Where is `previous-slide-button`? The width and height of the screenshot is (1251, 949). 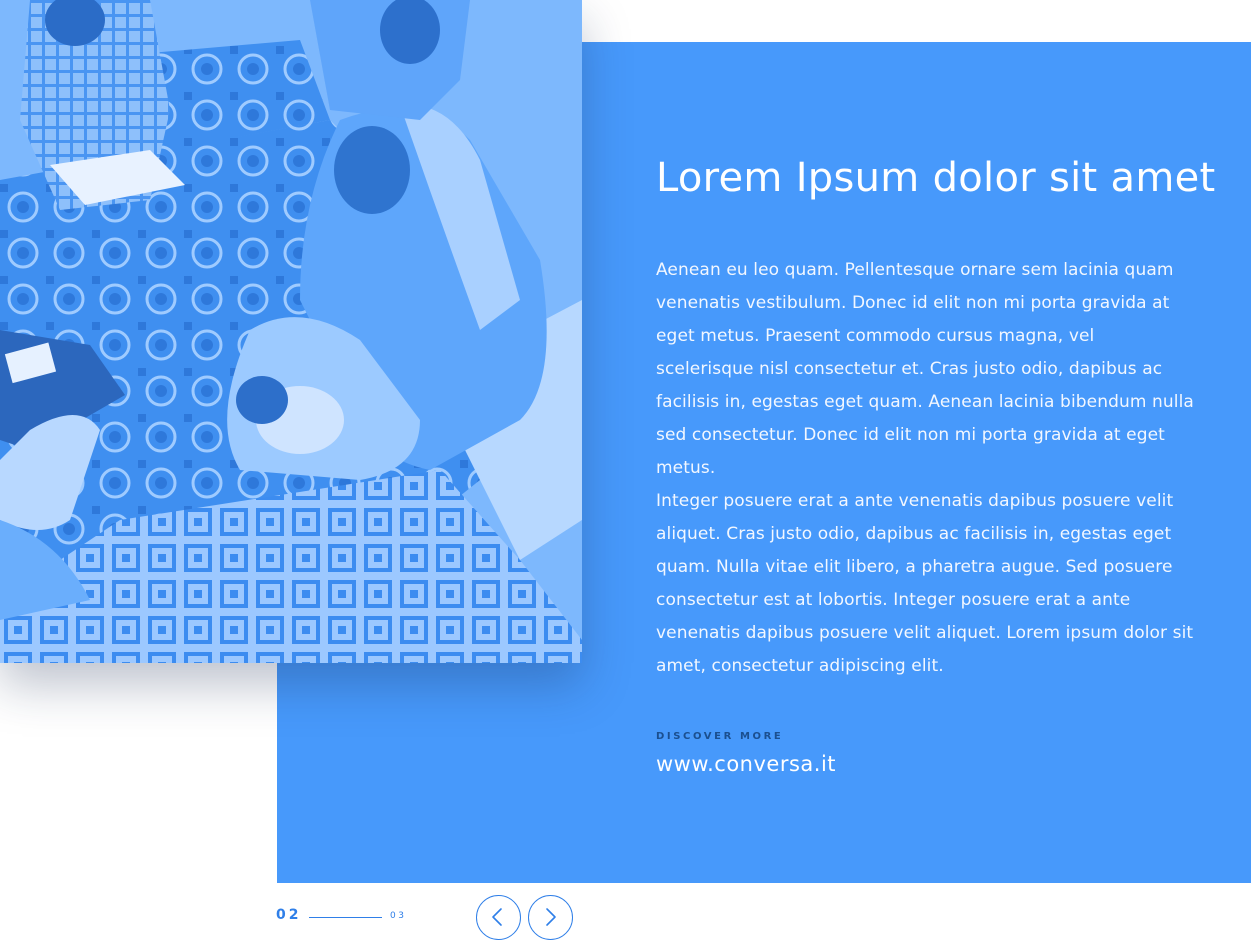 previous-slide-button is located at coordinates (498, 917).